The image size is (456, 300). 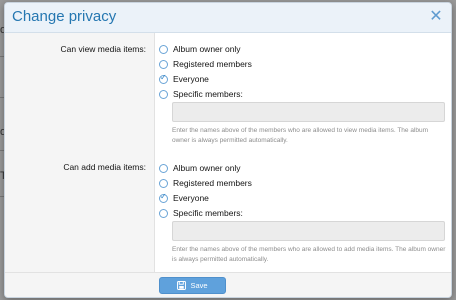 I want to click on view-option-registered: Registered members, so click(x=205, y=64).